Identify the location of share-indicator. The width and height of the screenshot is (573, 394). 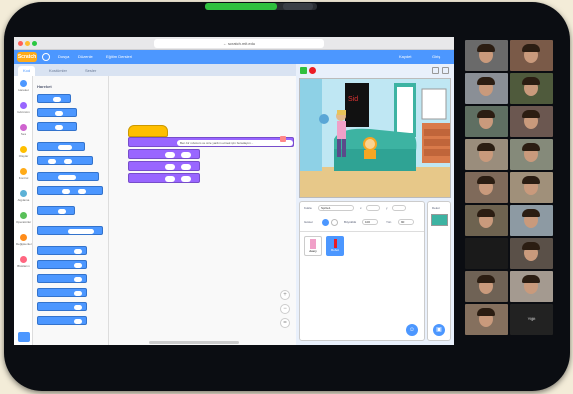
(241, 6).